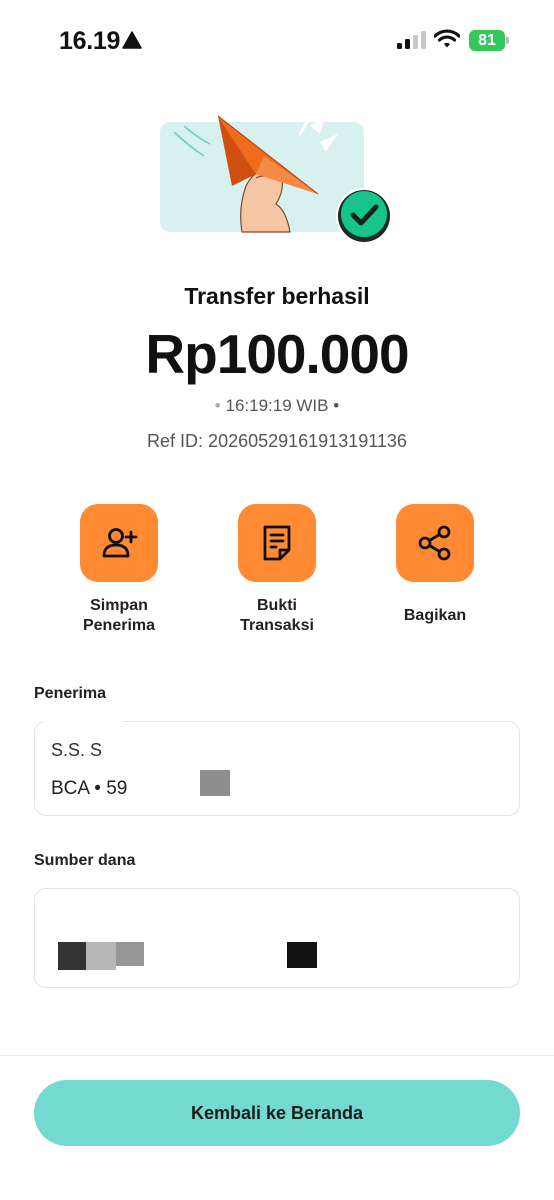 The height and width of the screenshot is (1200, 554). I want to click on cellular-signal-icon, so click(411, 40).